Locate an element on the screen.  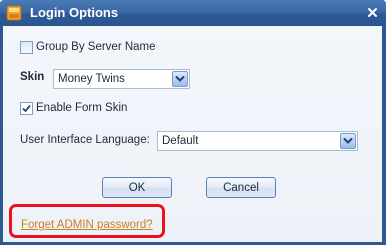
app-icon is located at coordinates (14, 13).